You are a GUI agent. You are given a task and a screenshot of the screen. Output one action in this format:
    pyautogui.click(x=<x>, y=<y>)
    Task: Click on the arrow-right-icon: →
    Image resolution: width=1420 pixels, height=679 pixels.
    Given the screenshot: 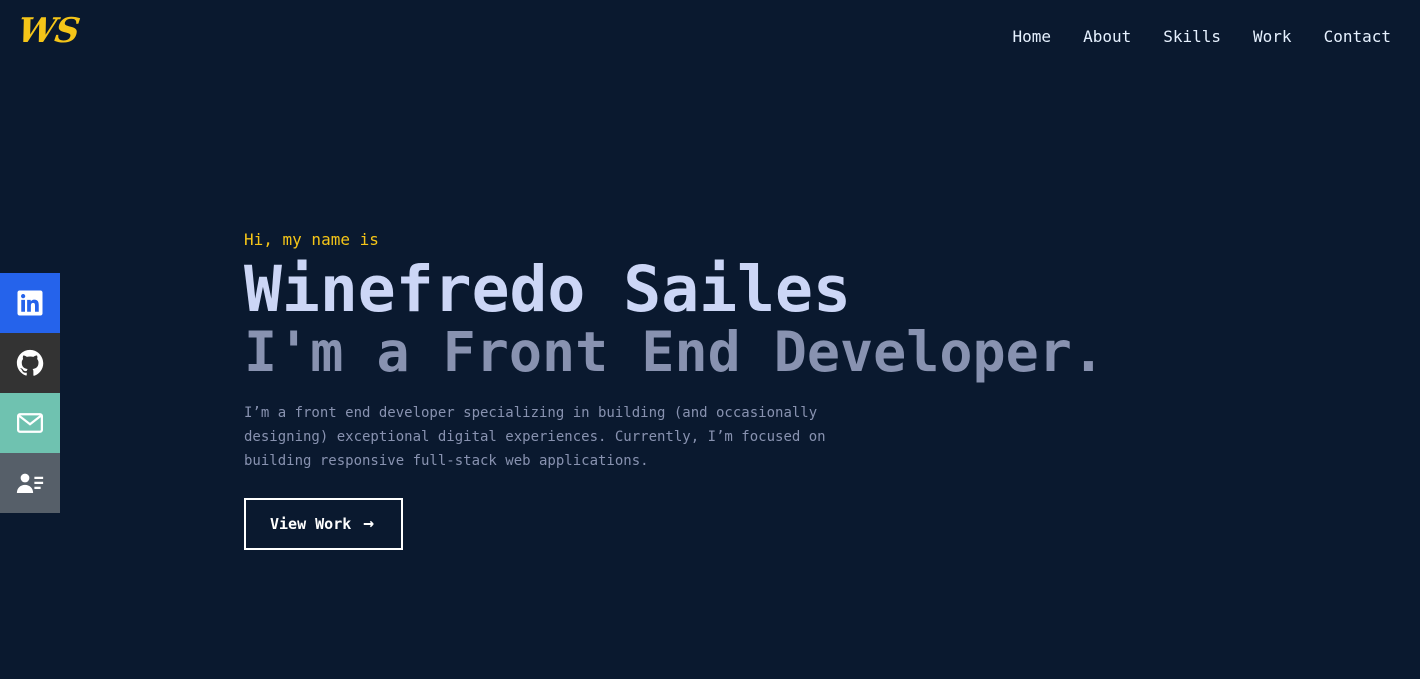 What is the action you would take?
    pyautogui.click(x=369, y=523)
    